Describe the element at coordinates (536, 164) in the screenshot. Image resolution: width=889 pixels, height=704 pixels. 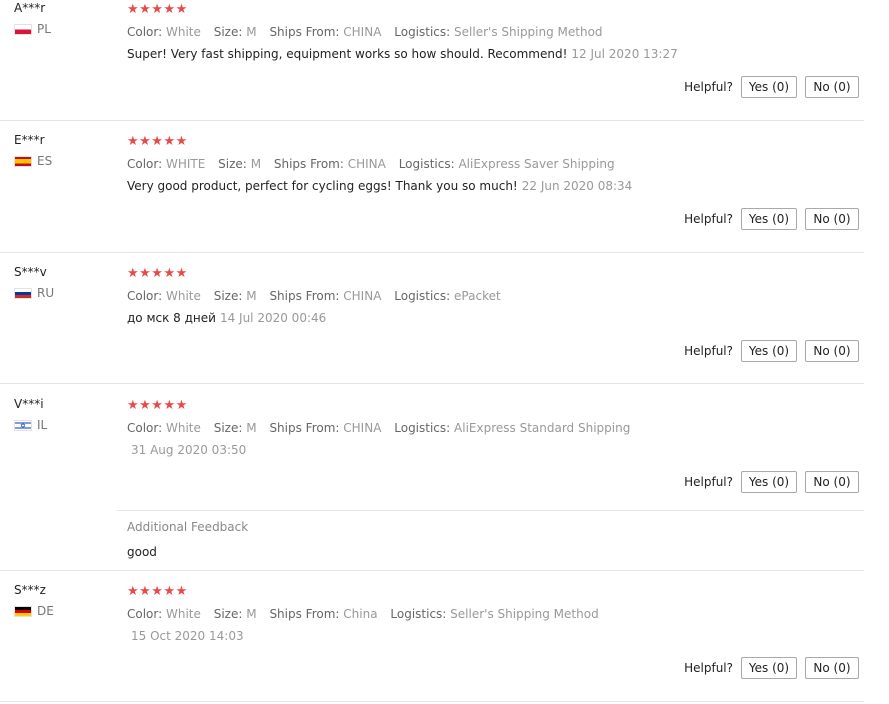
I see `logistics-value: AliExpress Saver Shipping` at that location.